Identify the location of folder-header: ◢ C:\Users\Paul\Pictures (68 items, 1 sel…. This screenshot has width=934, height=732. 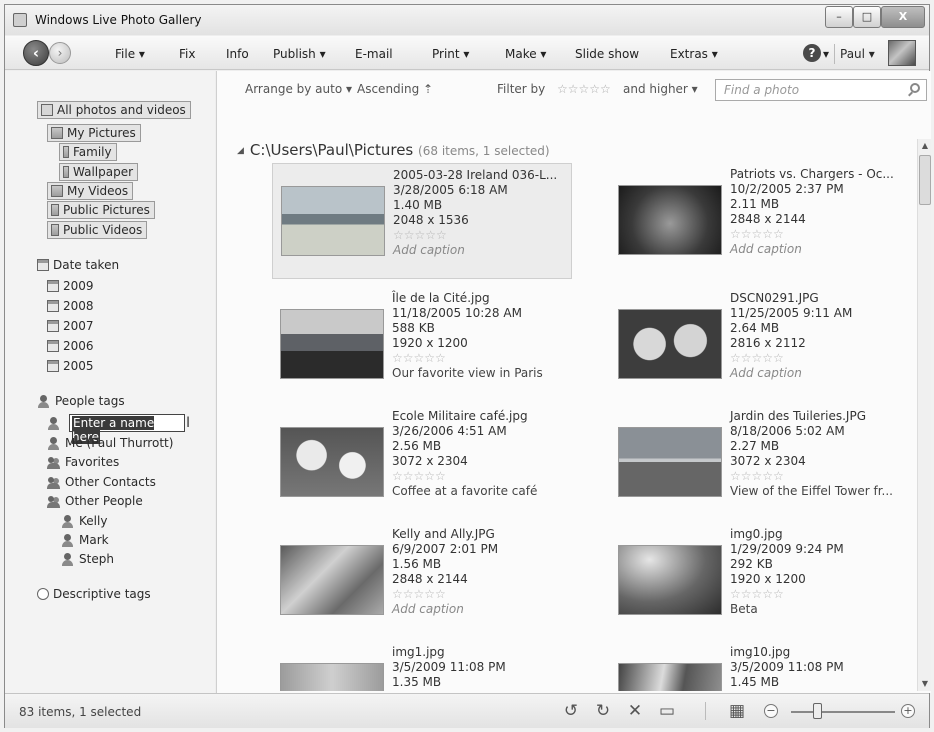
(393, 150).